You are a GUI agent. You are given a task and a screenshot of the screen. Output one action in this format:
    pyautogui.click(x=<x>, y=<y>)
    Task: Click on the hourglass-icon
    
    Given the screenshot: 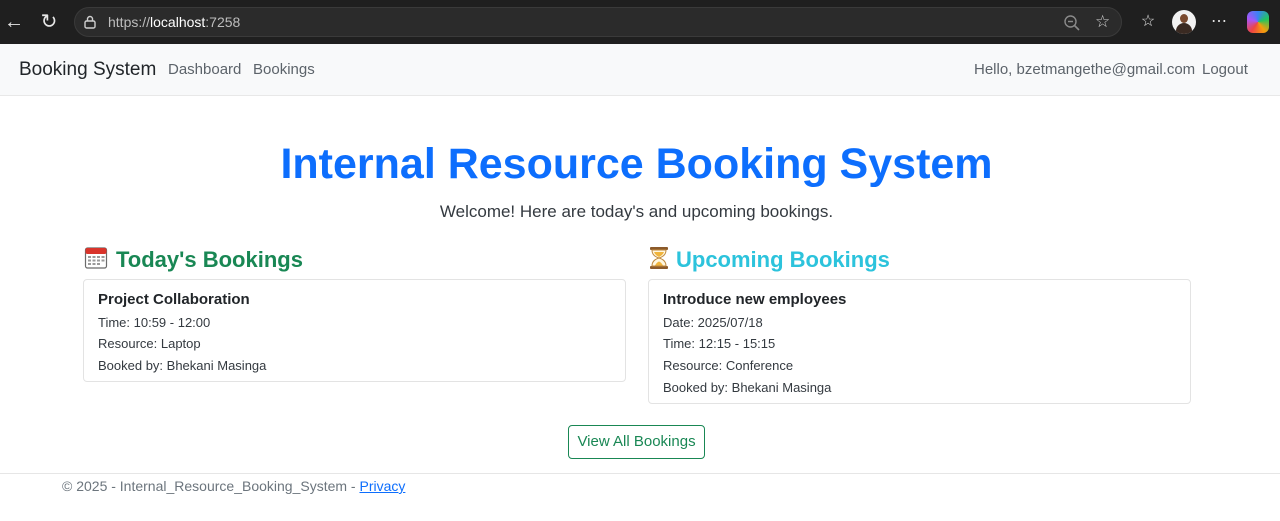 What is the action you would take?
    pyautogui.click(x=659, y=261)
    